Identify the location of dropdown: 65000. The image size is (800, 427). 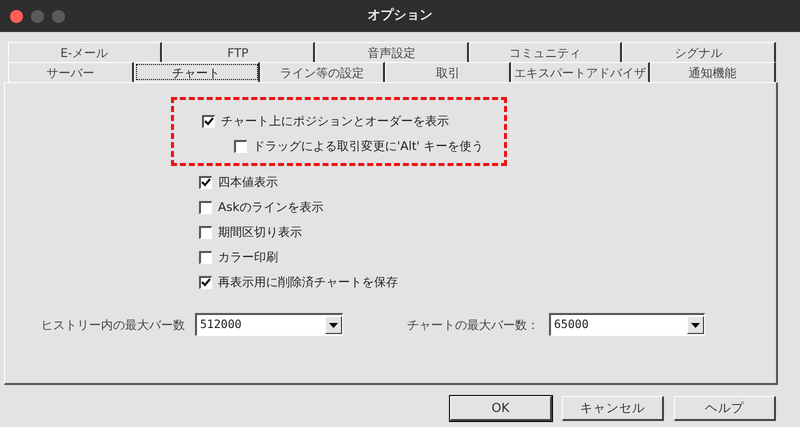
(627, 324).